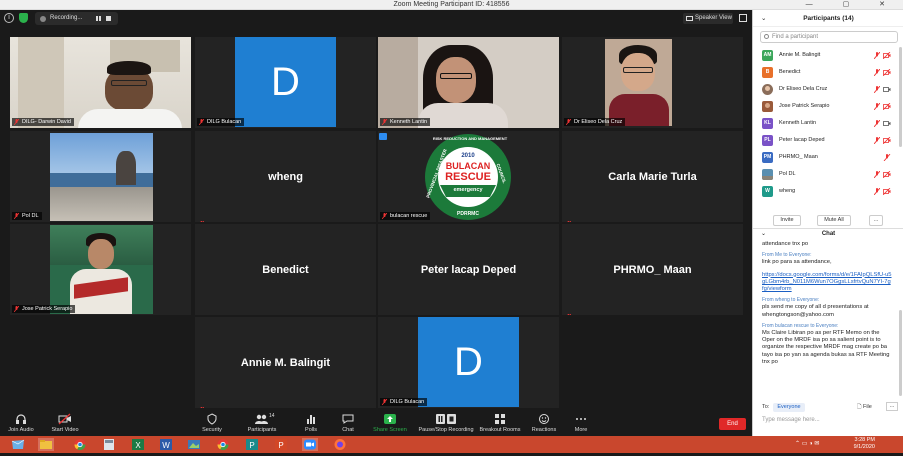 The image size is (903, 456). Describe the element at coordinates (887, 123) in the screenshot. I see `video-on-icon` at that location.